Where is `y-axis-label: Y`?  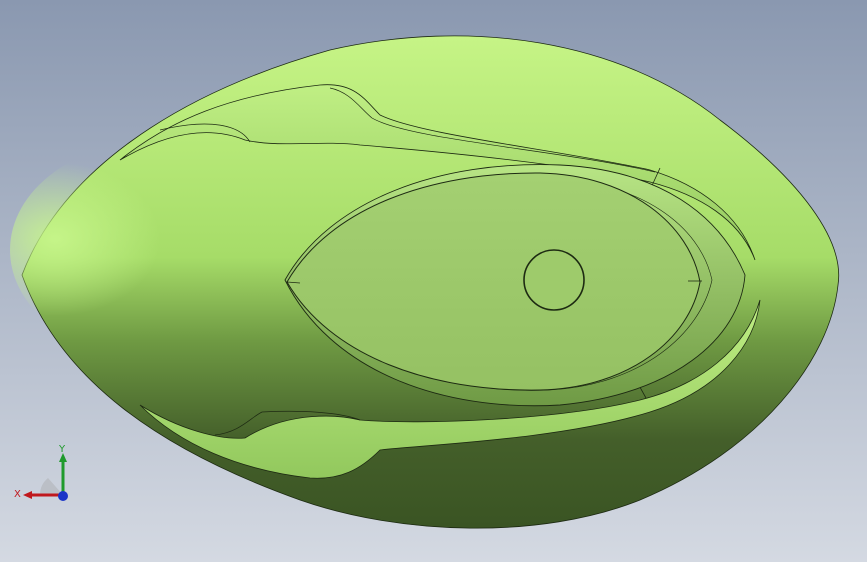
y-axis-label: Y is located at coordinates (62, 449).